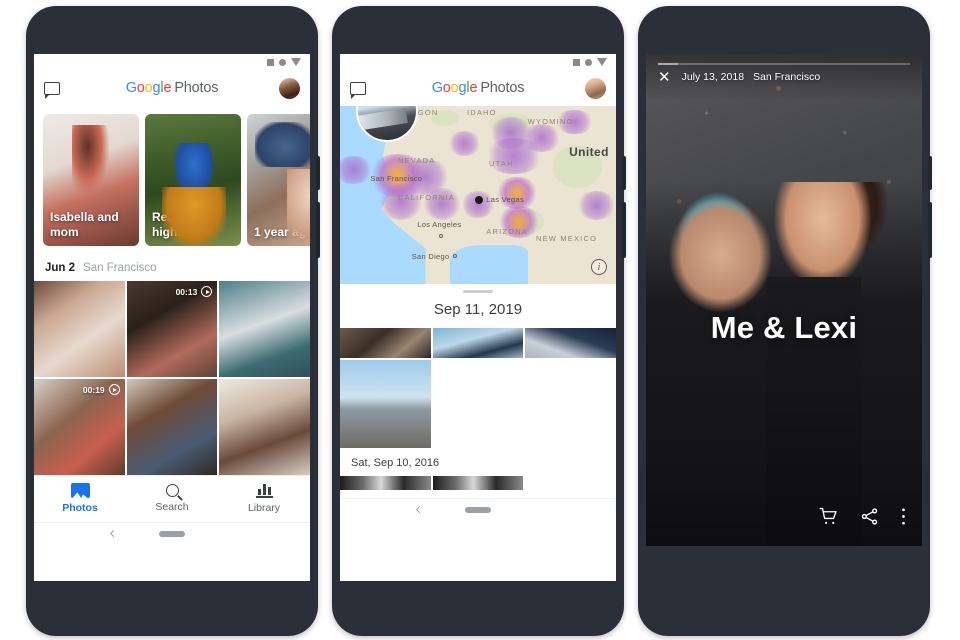 The width and height of the screenshot is (960, 640). I want to click on nav-item-library: Library, so click(264, 498).